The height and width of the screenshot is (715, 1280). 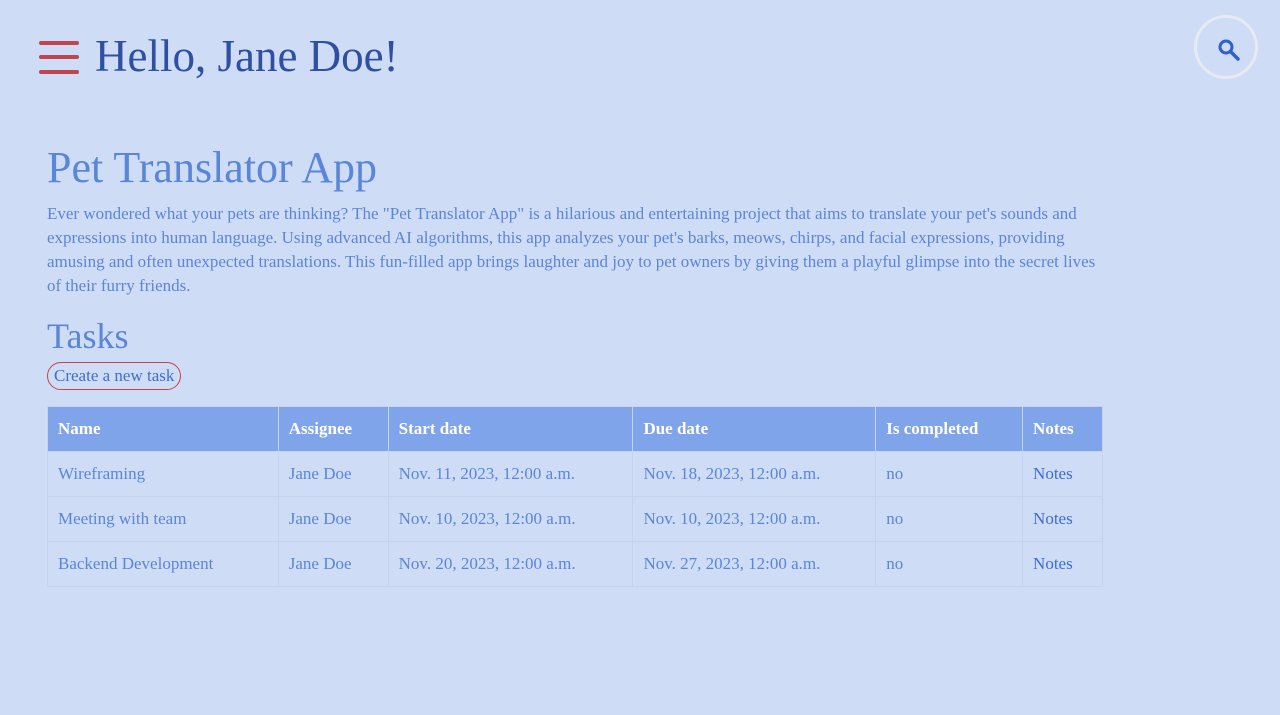 I want to click on create-task-button: Create a new task, so click(x=114, y=376).